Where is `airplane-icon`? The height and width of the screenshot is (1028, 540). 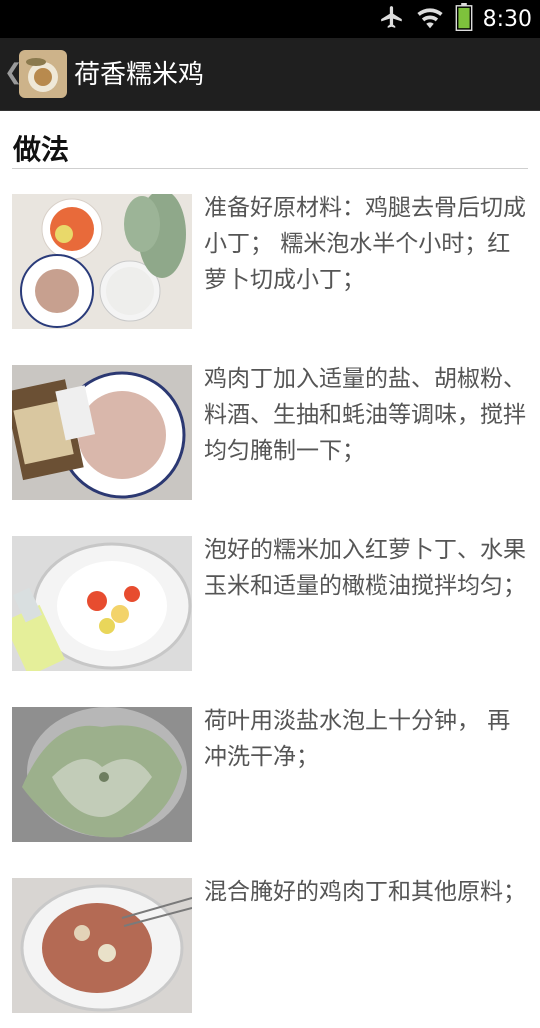 airplane-icon is located at coordinates (392, 19).